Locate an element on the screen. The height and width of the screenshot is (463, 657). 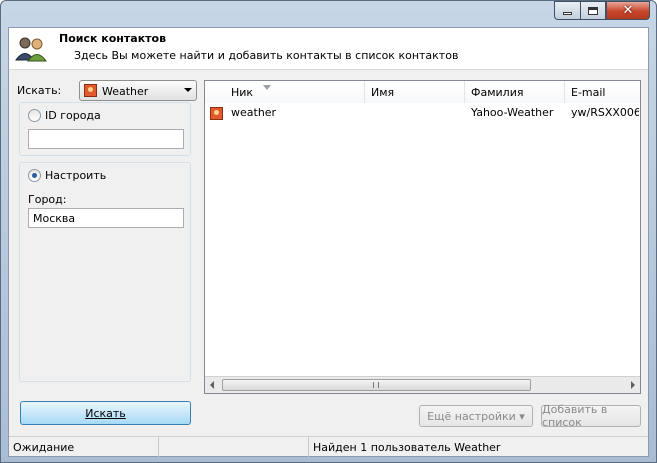
more-settings-button: Ещё настройки ▾ is located at coordinates (476, 416).